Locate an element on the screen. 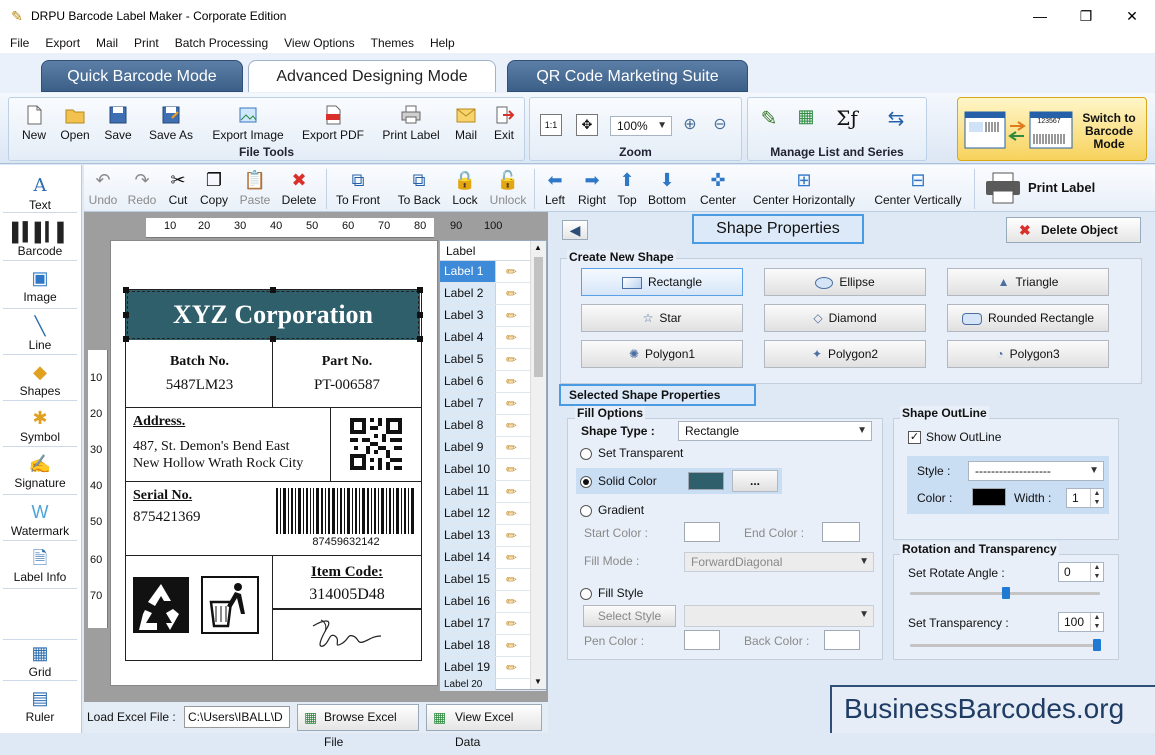 The height and width of the screenshot is (755, 1155). triangle-shape-button: ▲ Triangle is located at coordinates (1028, 282).